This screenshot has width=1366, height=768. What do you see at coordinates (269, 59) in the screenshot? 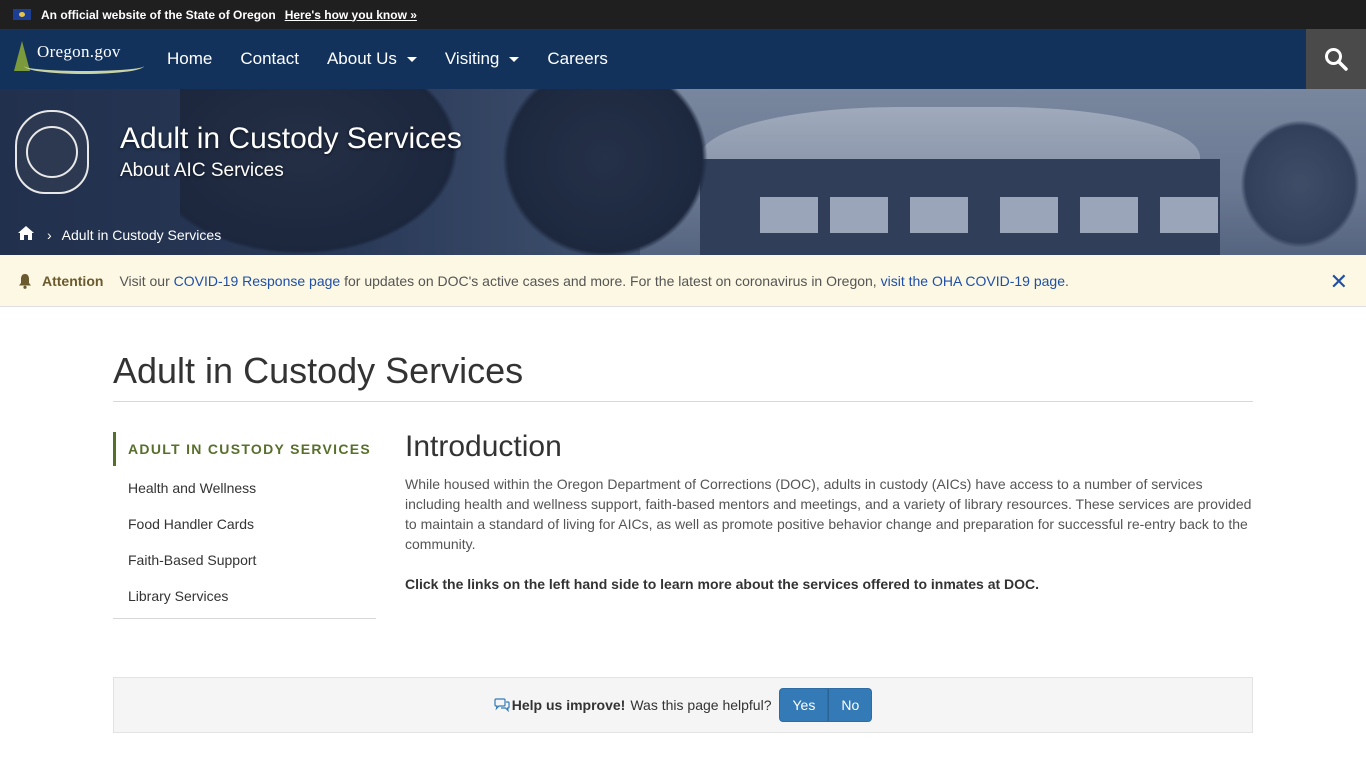
I see `nav-item-contact: Contact` at bounding box center [269, 59].